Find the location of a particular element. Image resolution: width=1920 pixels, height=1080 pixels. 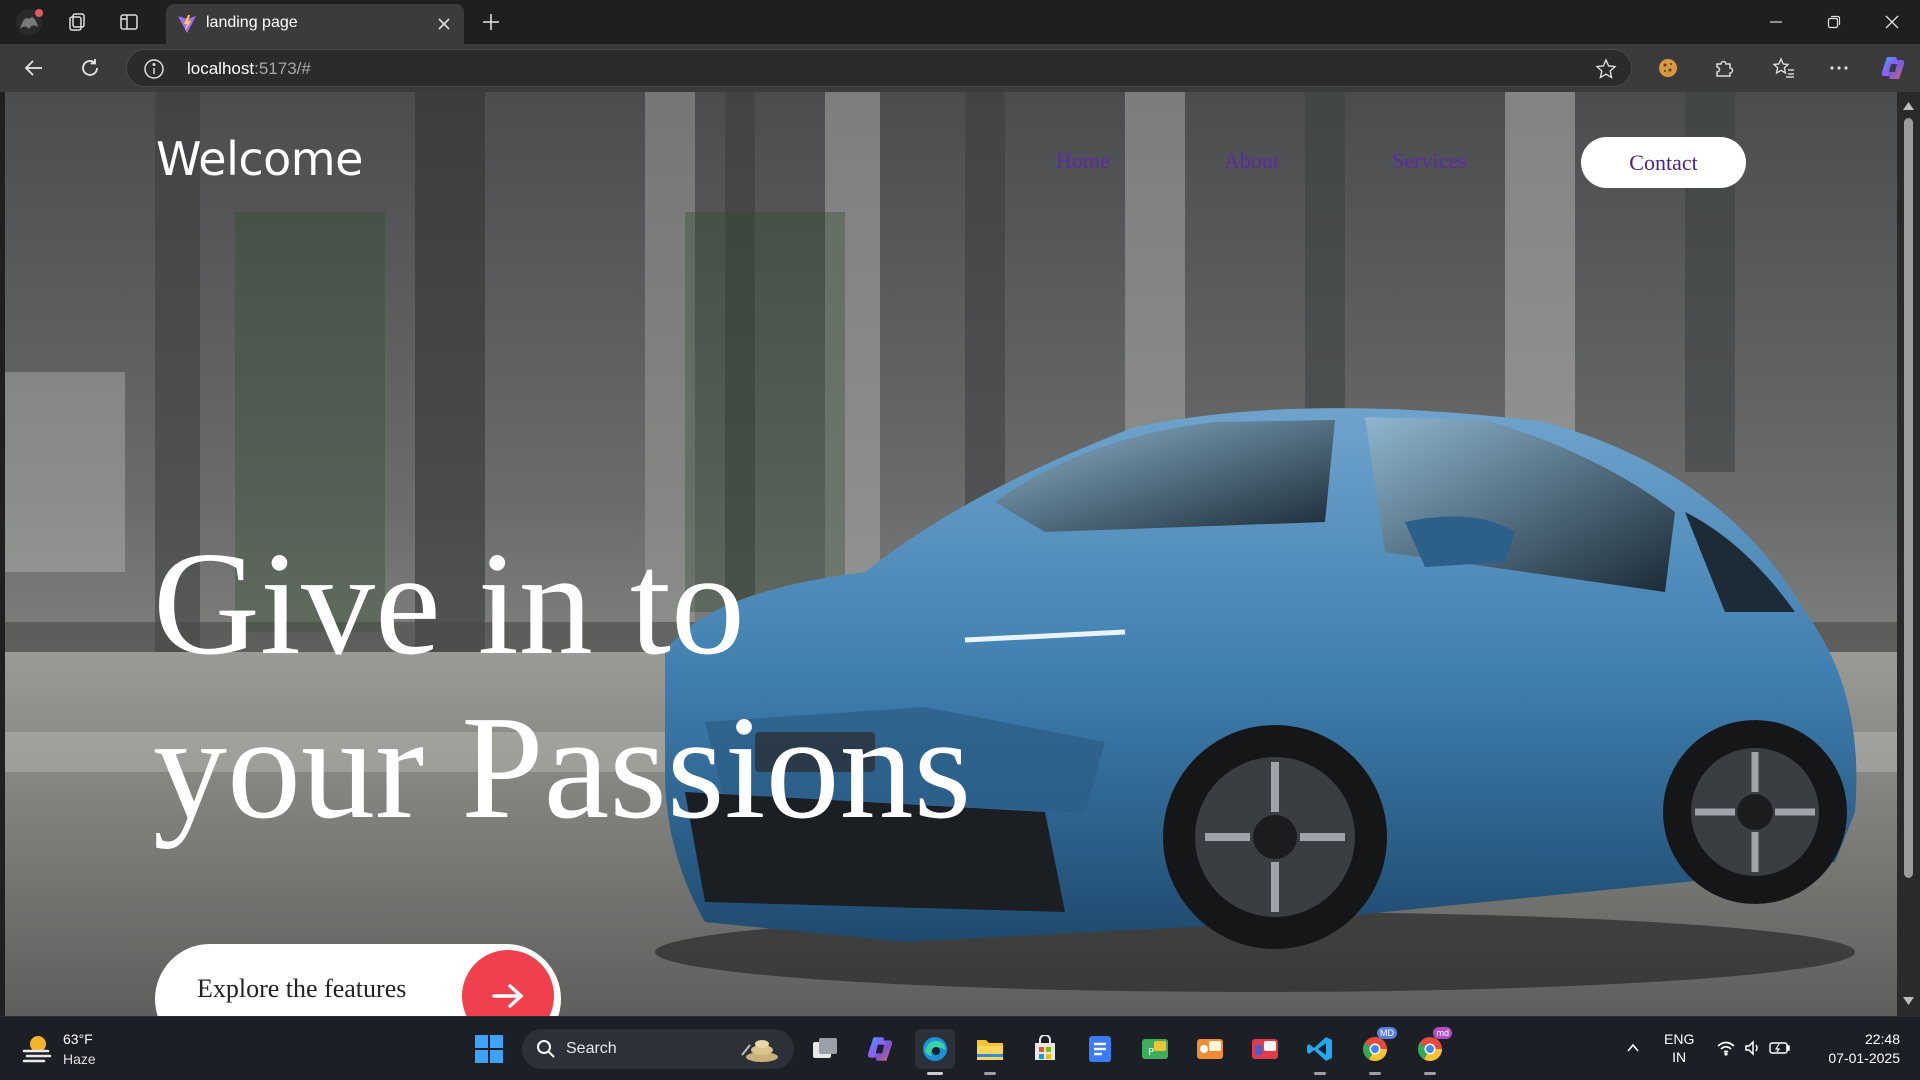

contact-button: Contact is located at coordinates (1663, 162).